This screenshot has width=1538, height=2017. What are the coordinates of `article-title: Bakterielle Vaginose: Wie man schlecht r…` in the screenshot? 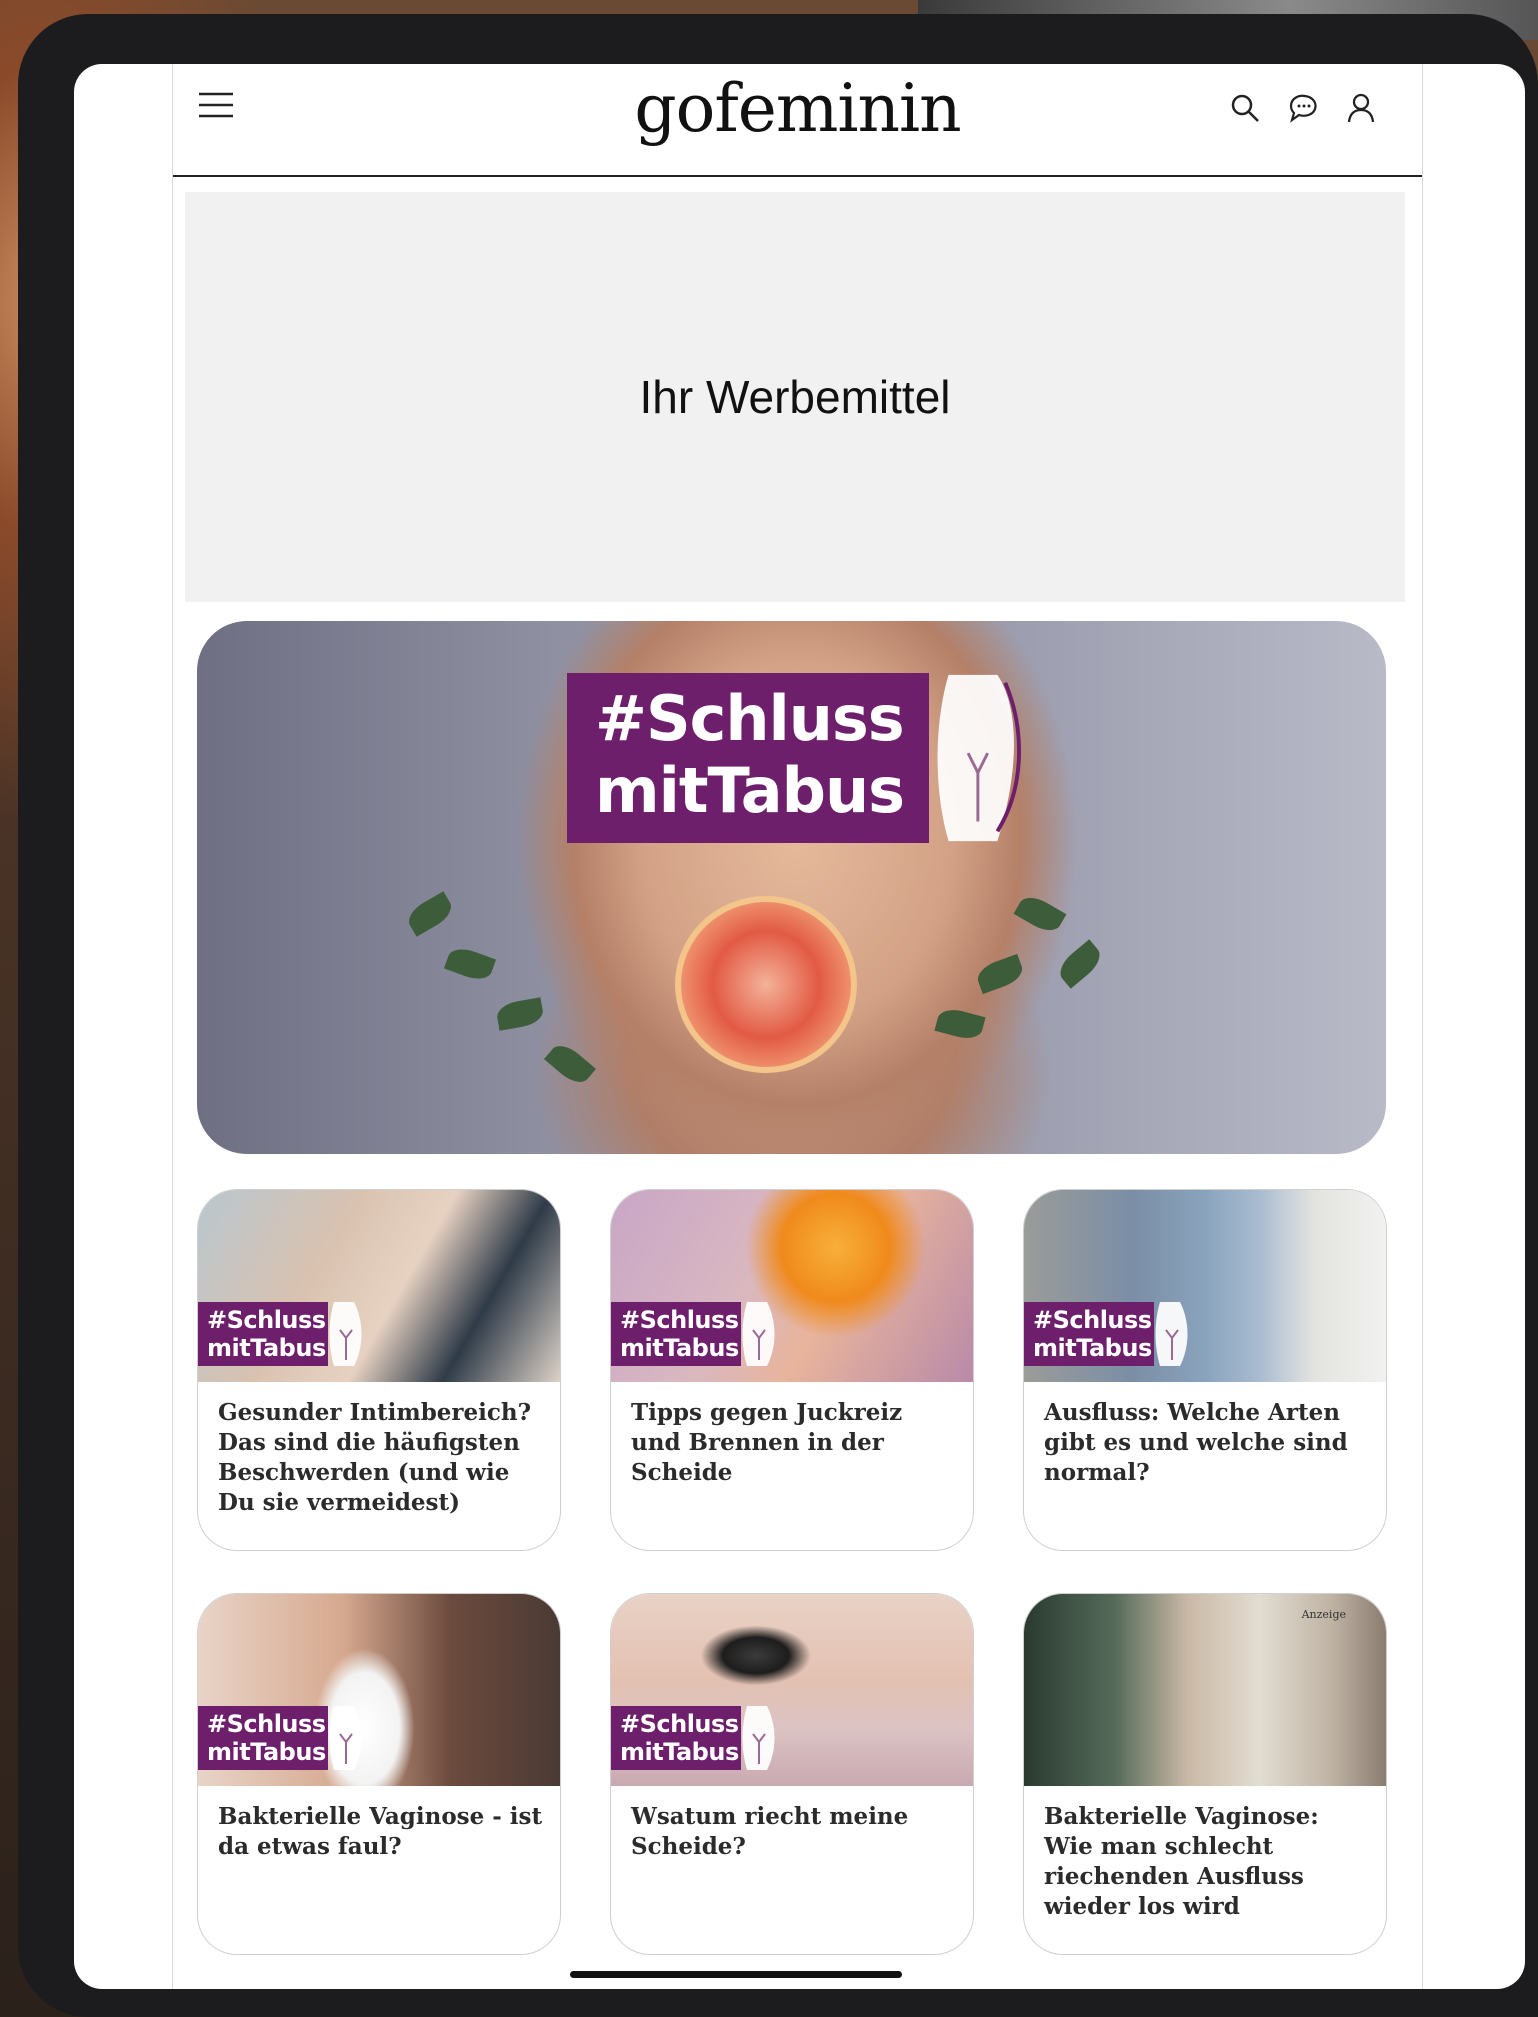 It's located at (1181, 1861).